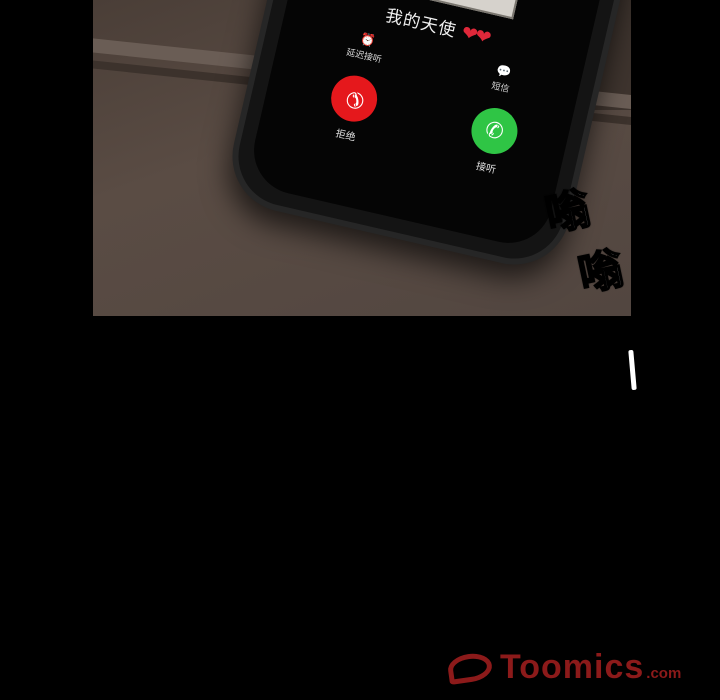 This screenshot has width=720, height=700. I want to click on toomics-watermark: Toomics .com, so click(564, 667).